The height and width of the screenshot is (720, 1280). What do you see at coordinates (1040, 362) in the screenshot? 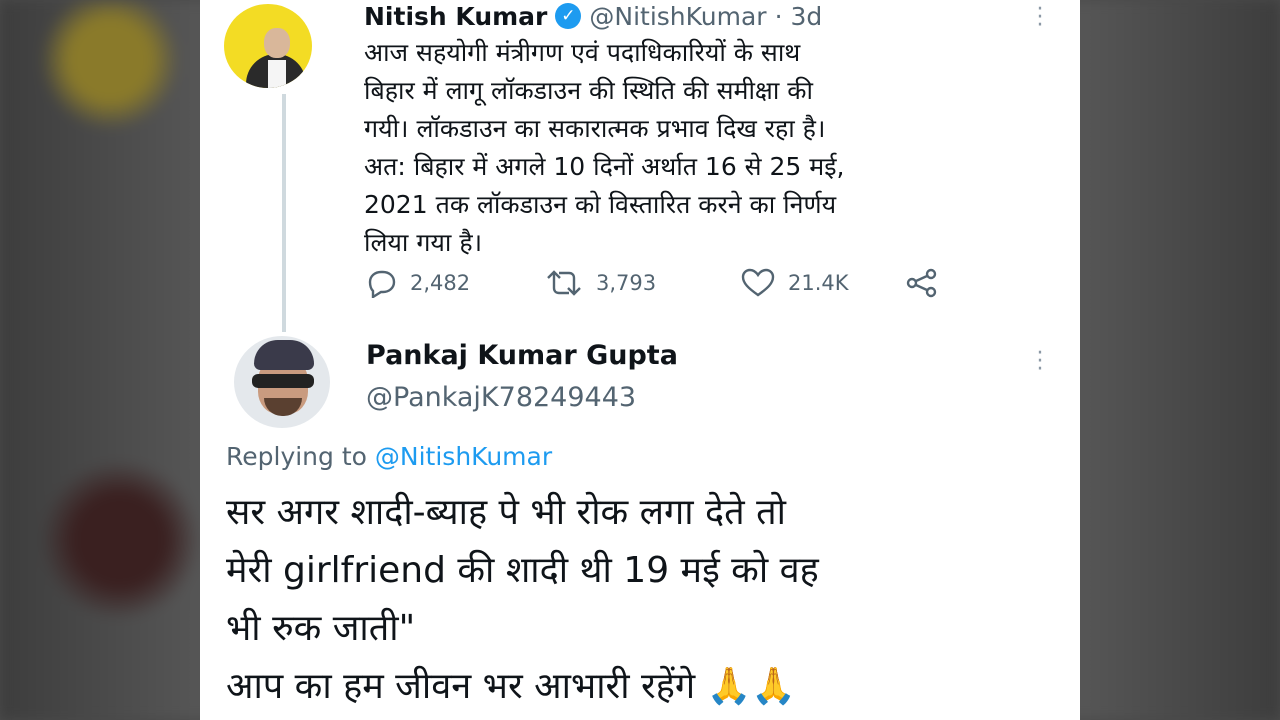
I see `reply-more-icon: · · ·` at bounding box center [1040, 362].